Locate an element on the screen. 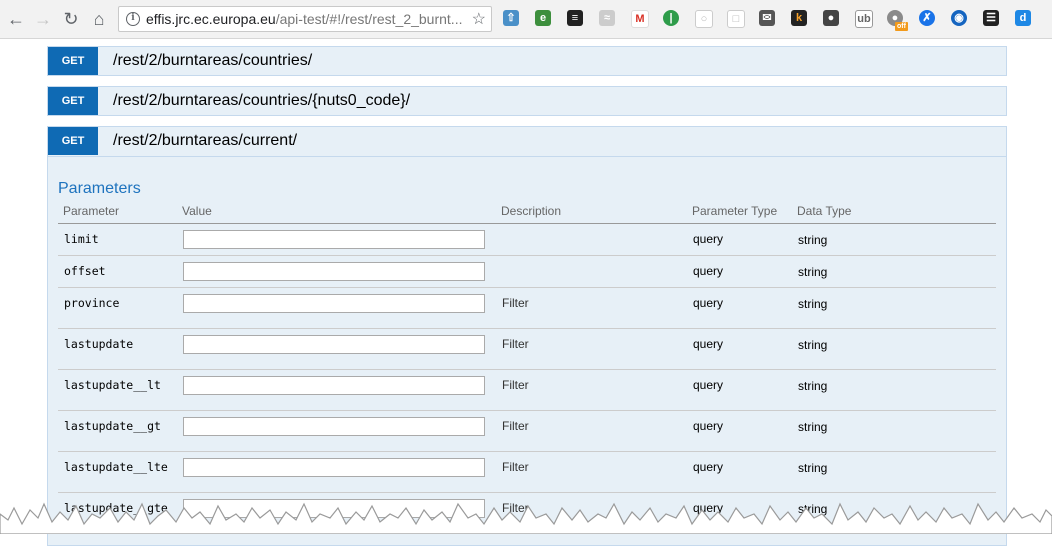 Image resolution: width=1052 pixels, height=546 pixels. param-name-lastupdate-gt: lastupdate__gt is located at coordinates (112, 426).